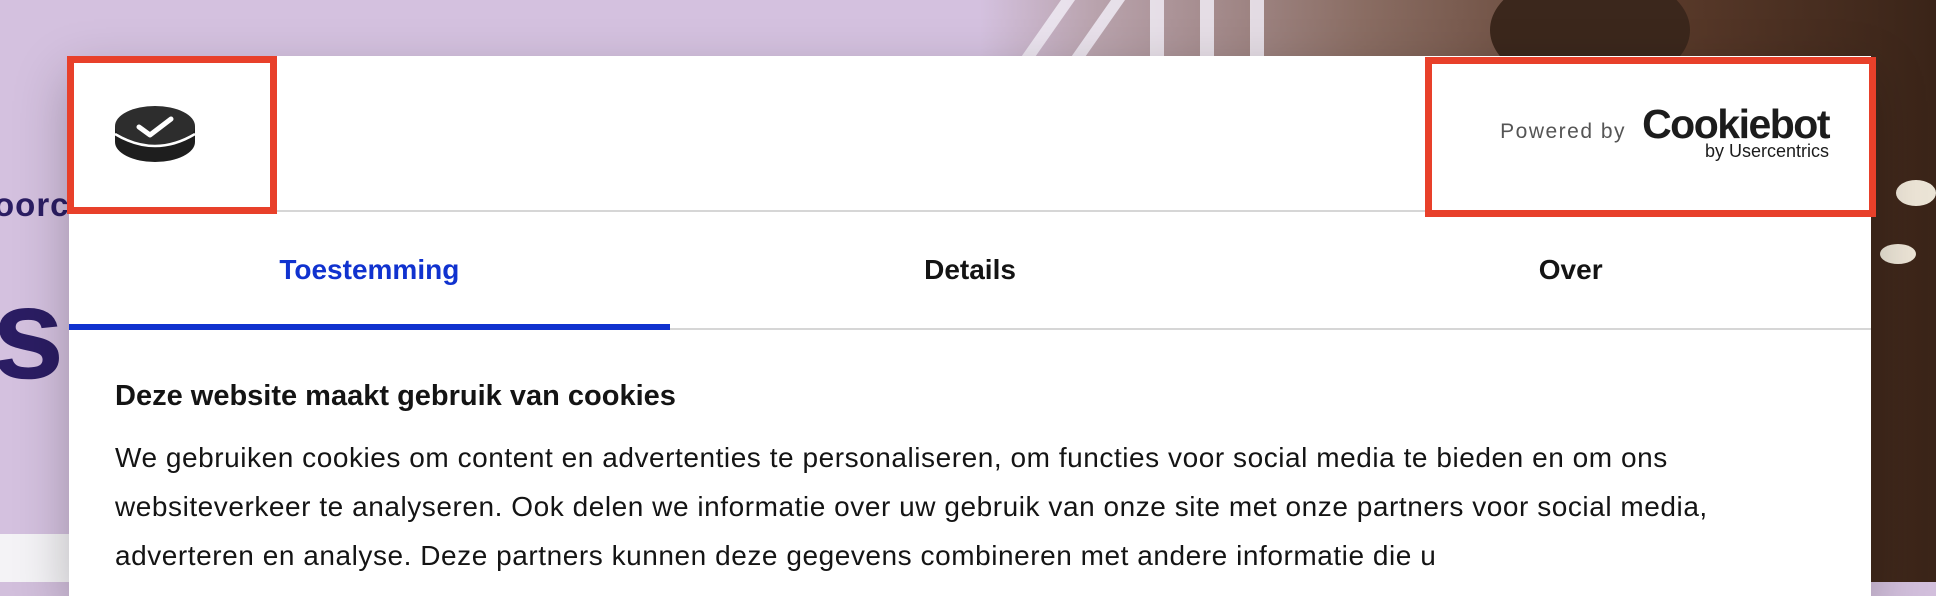  What do you see at coordinates (395, 396) in the screenshot?
I see `dialog-heading: Deze website maakt gebruik van cookies` at bounding box center [395, 396].